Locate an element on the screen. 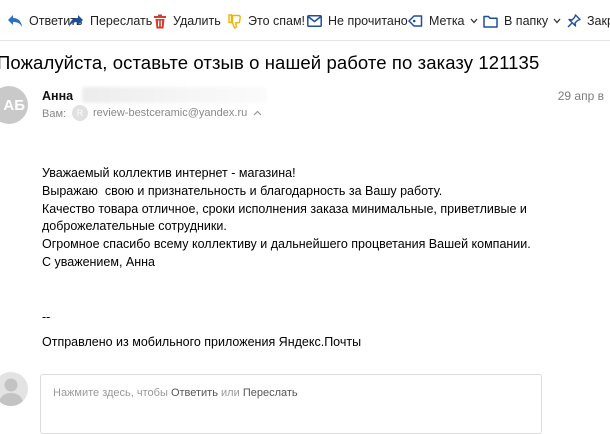  user-silhouette-icon is located at coordinates (12, 392).